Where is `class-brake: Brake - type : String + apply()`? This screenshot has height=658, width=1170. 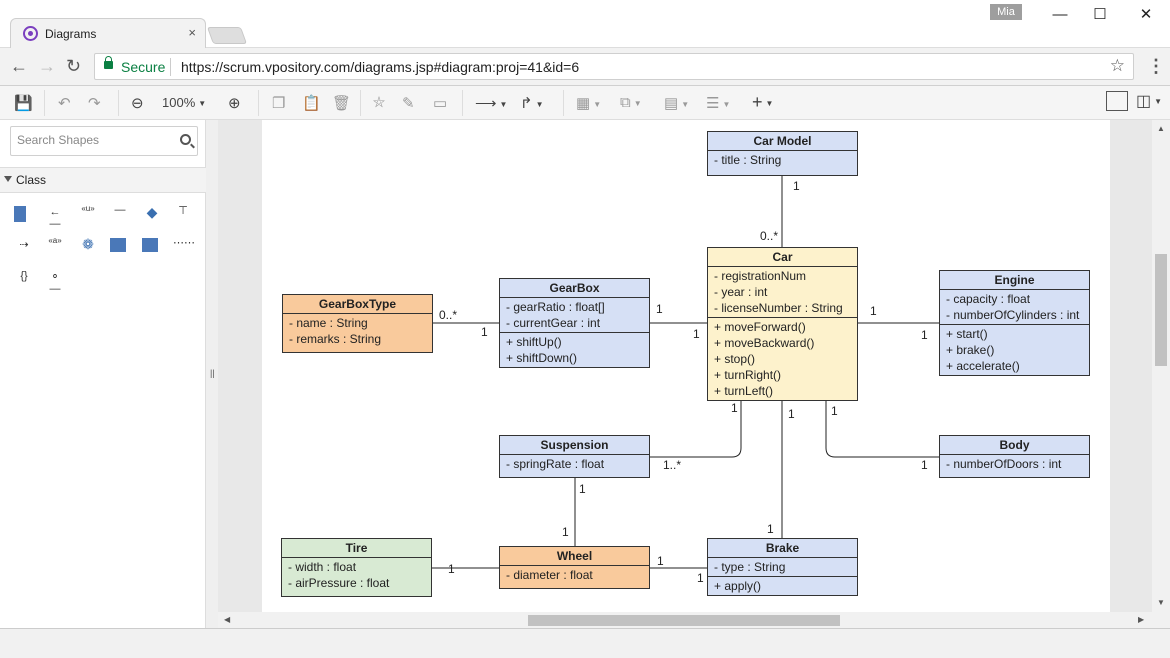 class-brake: Brake - type : String + apply() is located at coordinates (782, 567).